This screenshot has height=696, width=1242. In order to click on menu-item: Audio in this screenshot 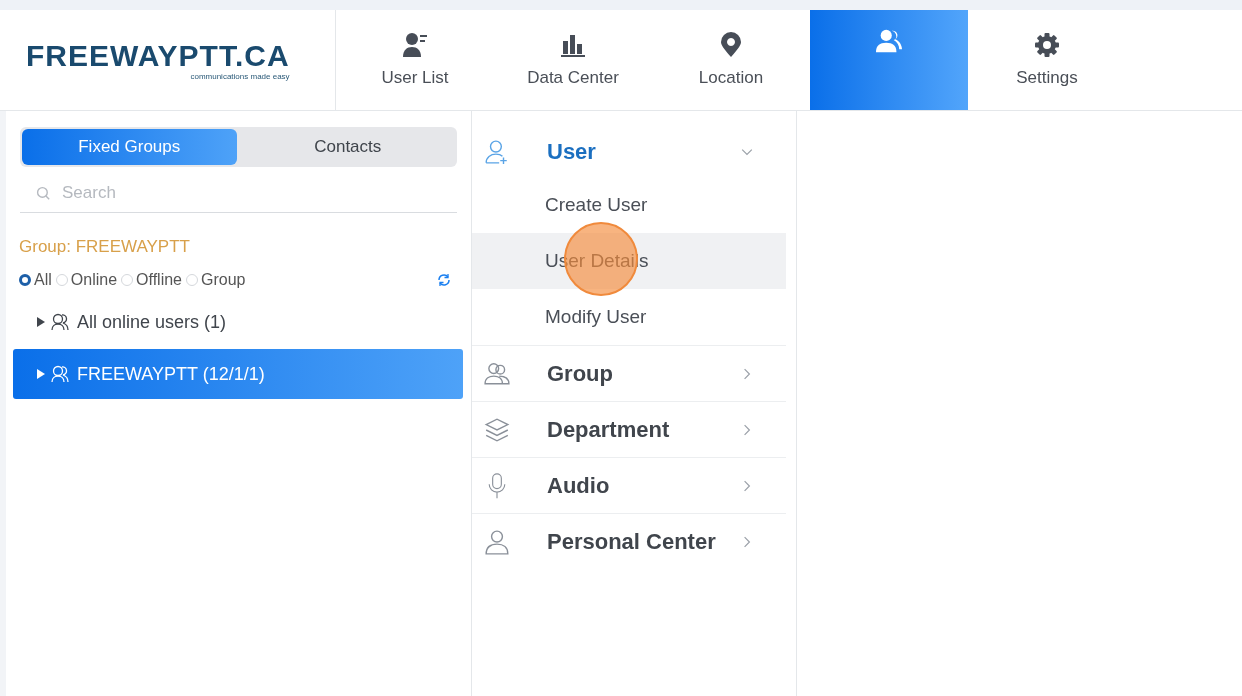, I will do `click(629, 485)`.